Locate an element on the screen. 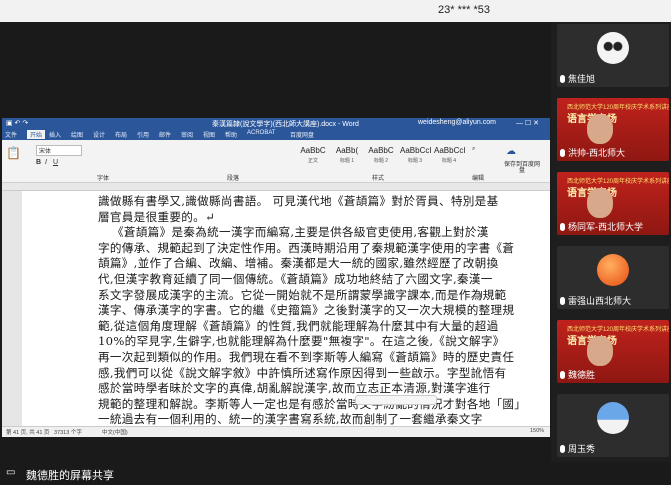 This screenshot has width=671, height=485. document-line: 再一次起到類似的作用。我們現在看不到李斯等人編寫《蒼頡篇》時的歷史責任 is located at coordinates (306, 357).